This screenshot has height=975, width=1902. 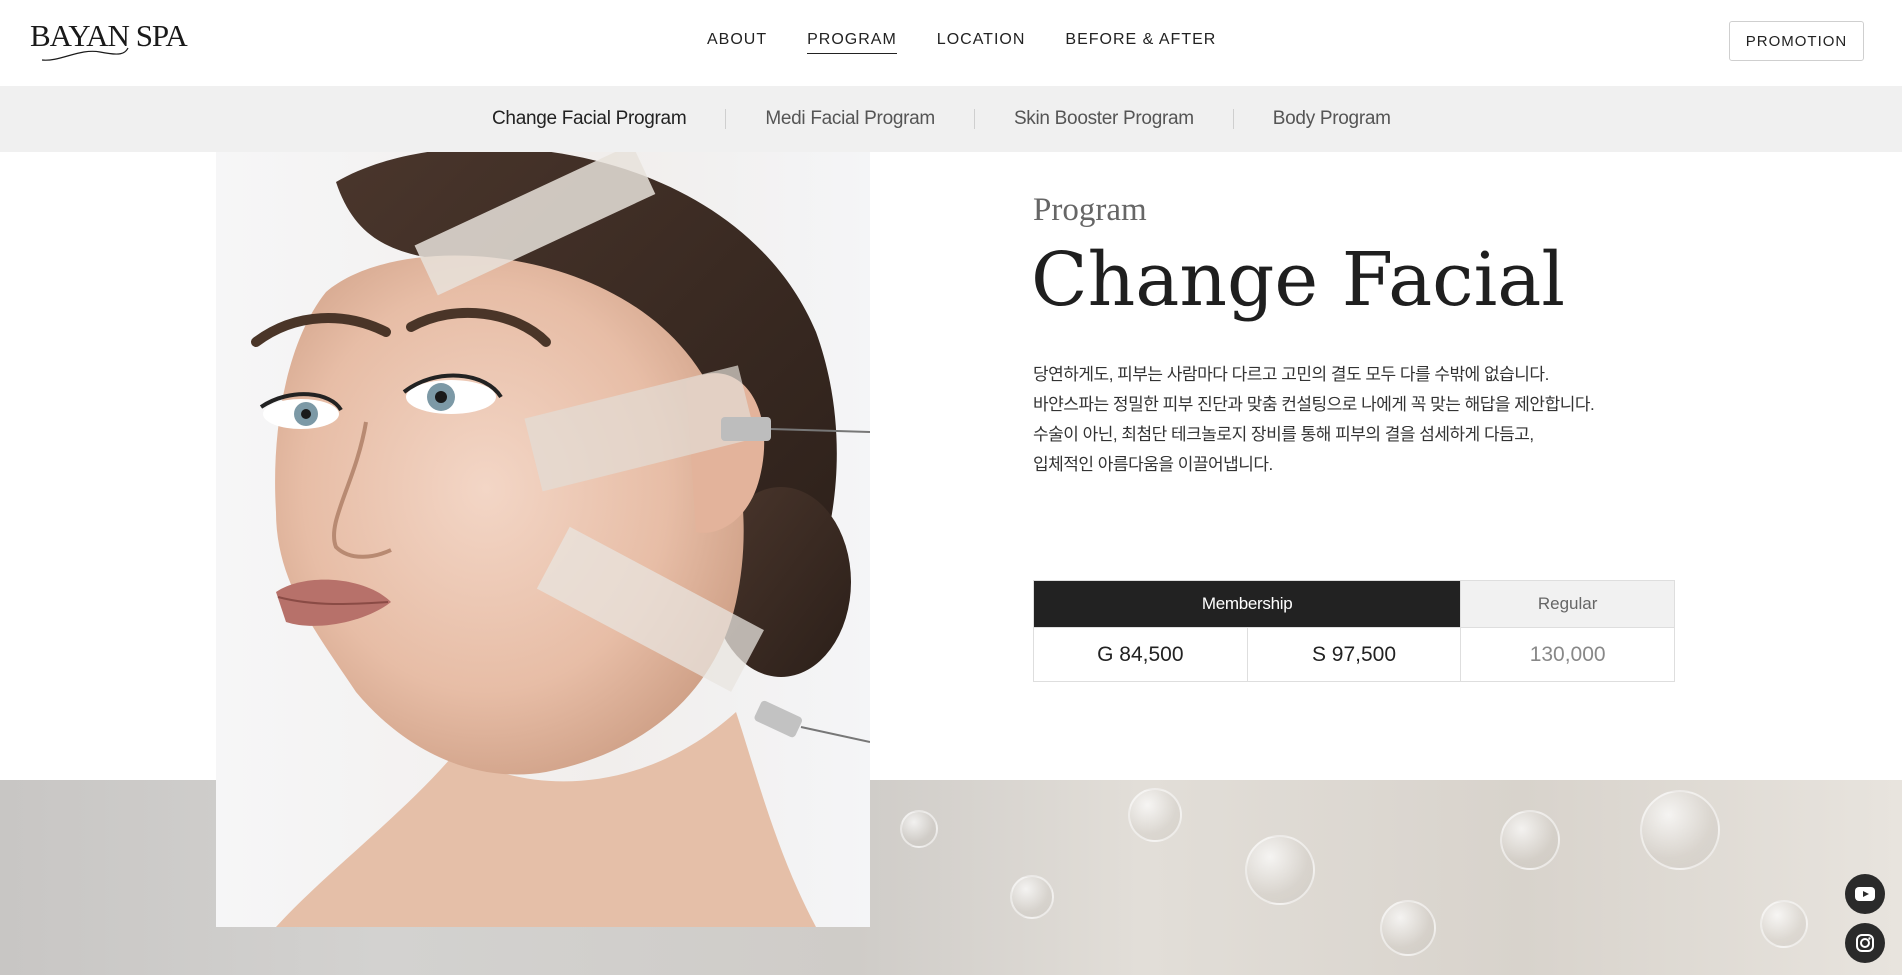 I want to click on instagram-icon, so click(x=1865, y=943).